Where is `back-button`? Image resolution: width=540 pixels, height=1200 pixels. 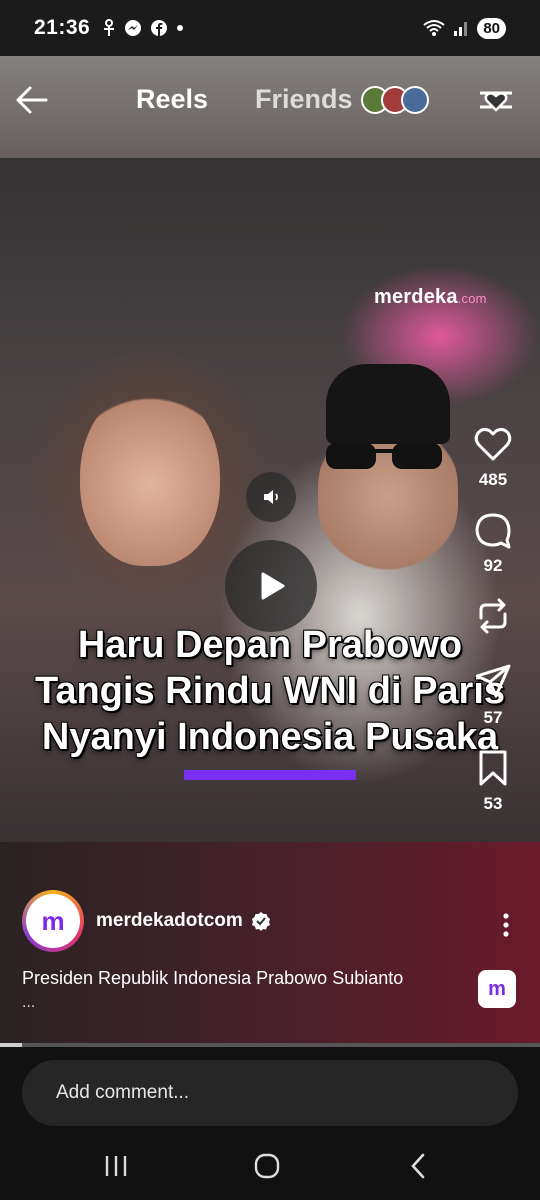
back-button is located at coordinates (34, 102).